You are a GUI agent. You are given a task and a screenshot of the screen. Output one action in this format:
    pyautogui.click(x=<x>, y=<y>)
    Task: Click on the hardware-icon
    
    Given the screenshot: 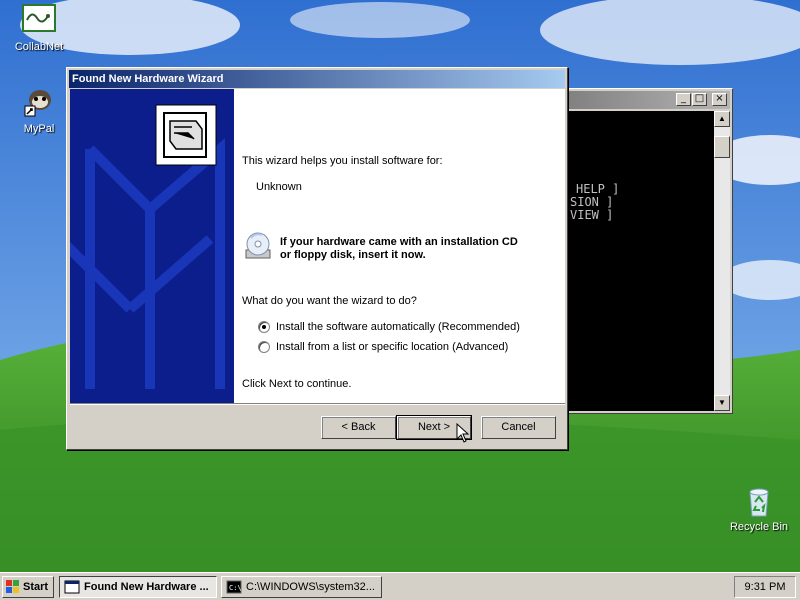 What is the action you would take?
    pyautogui.click(x=185, y=135)
    